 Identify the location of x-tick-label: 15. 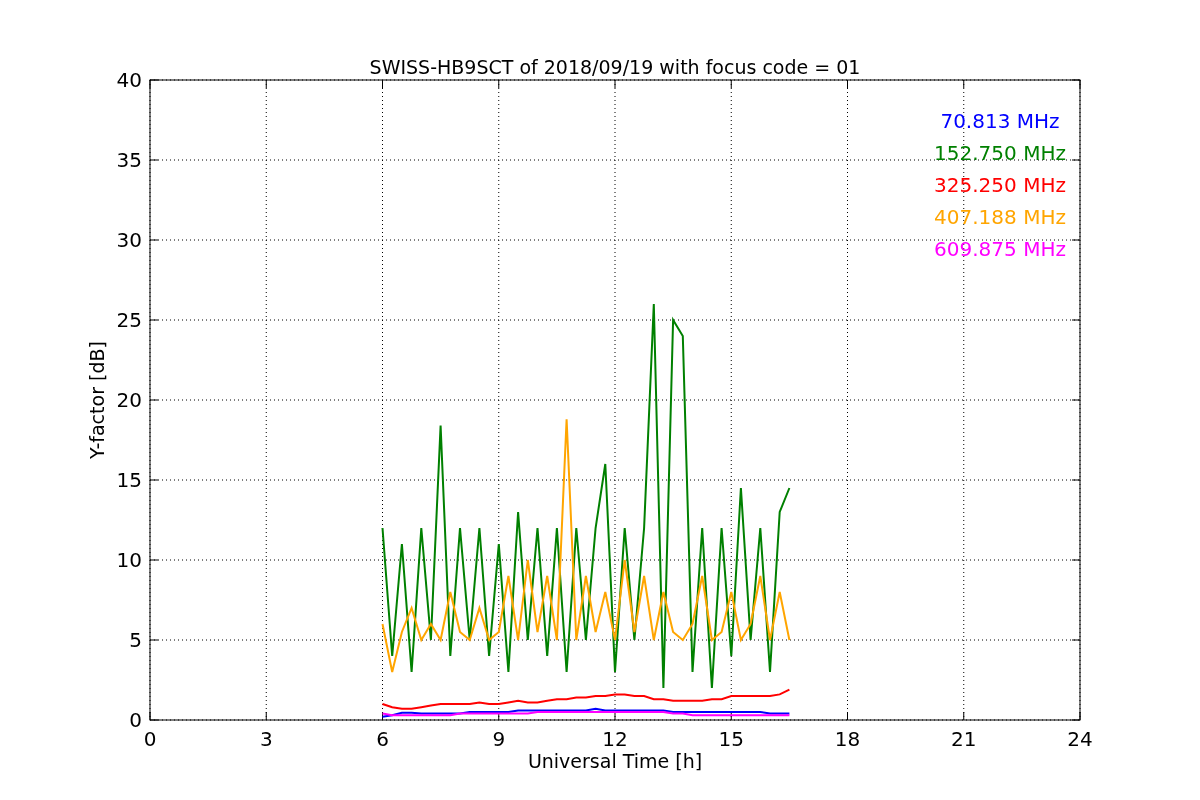
(731, 739).